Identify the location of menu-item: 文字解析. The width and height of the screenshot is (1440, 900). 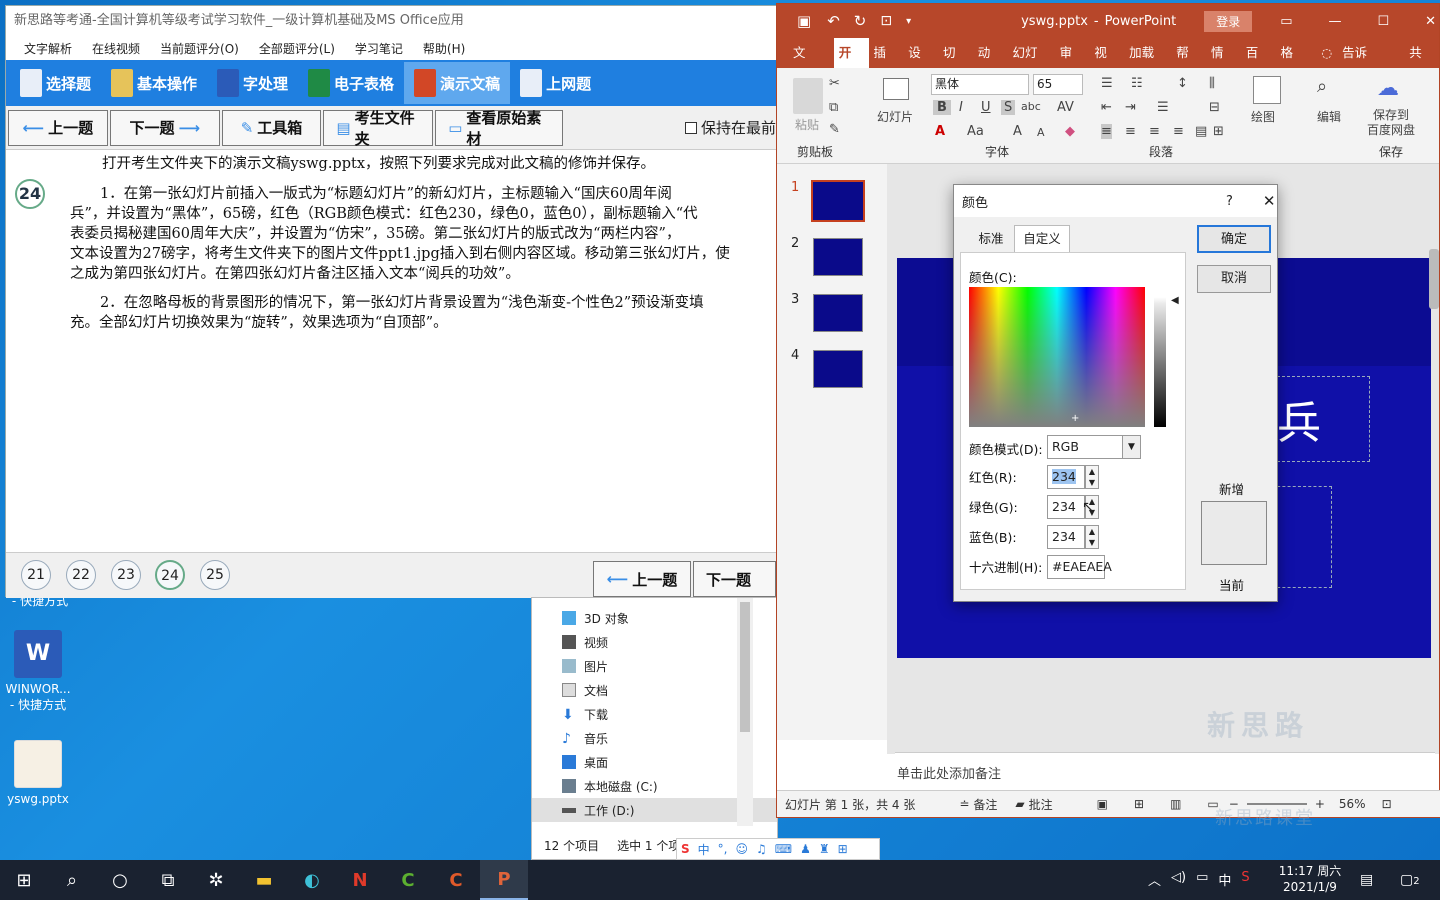
(48, 48).